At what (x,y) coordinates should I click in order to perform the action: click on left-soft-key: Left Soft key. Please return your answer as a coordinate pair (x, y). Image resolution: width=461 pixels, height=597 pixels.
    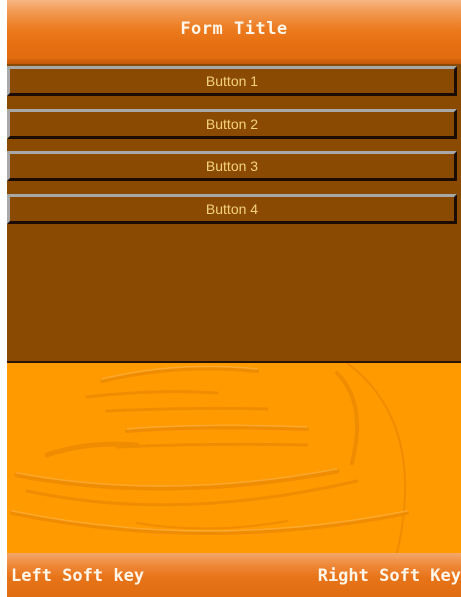
    Looking at the image, I should click on (77, 576).